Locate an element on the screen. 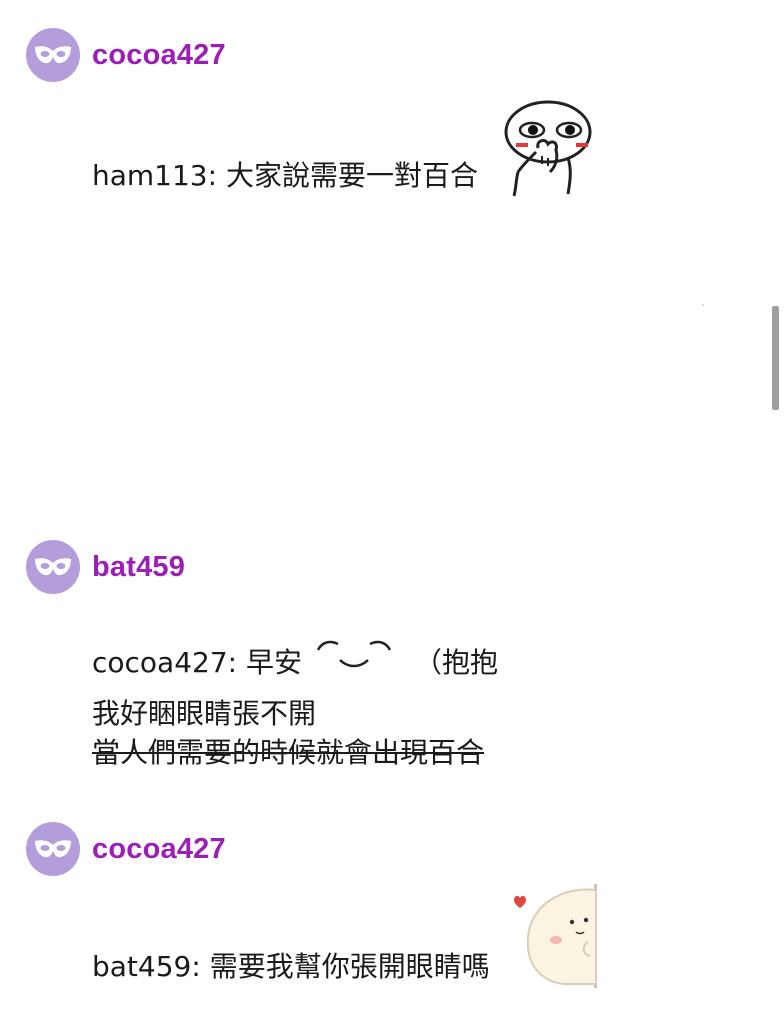 The width and height of the screenshot is (784, 1024). message-text: 我好睏眼睛張不開 is located at coordinates (204, 713).